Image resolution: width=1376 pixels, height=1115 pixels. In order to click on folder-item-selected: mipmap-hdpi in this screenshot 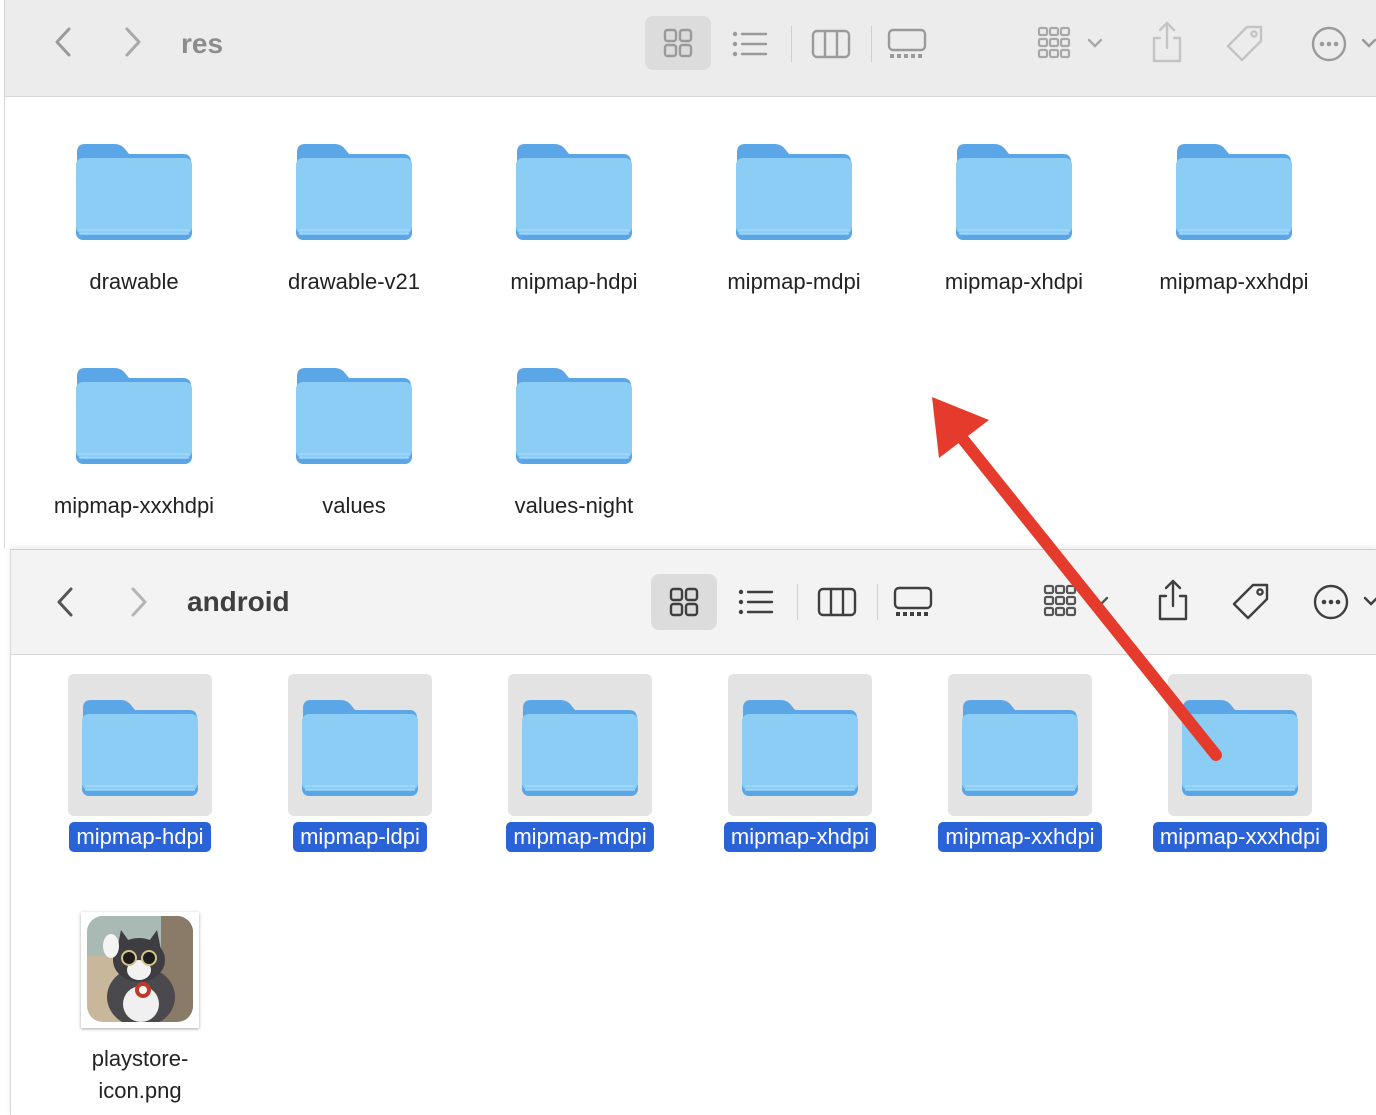, I will do `click(140, 767)`.